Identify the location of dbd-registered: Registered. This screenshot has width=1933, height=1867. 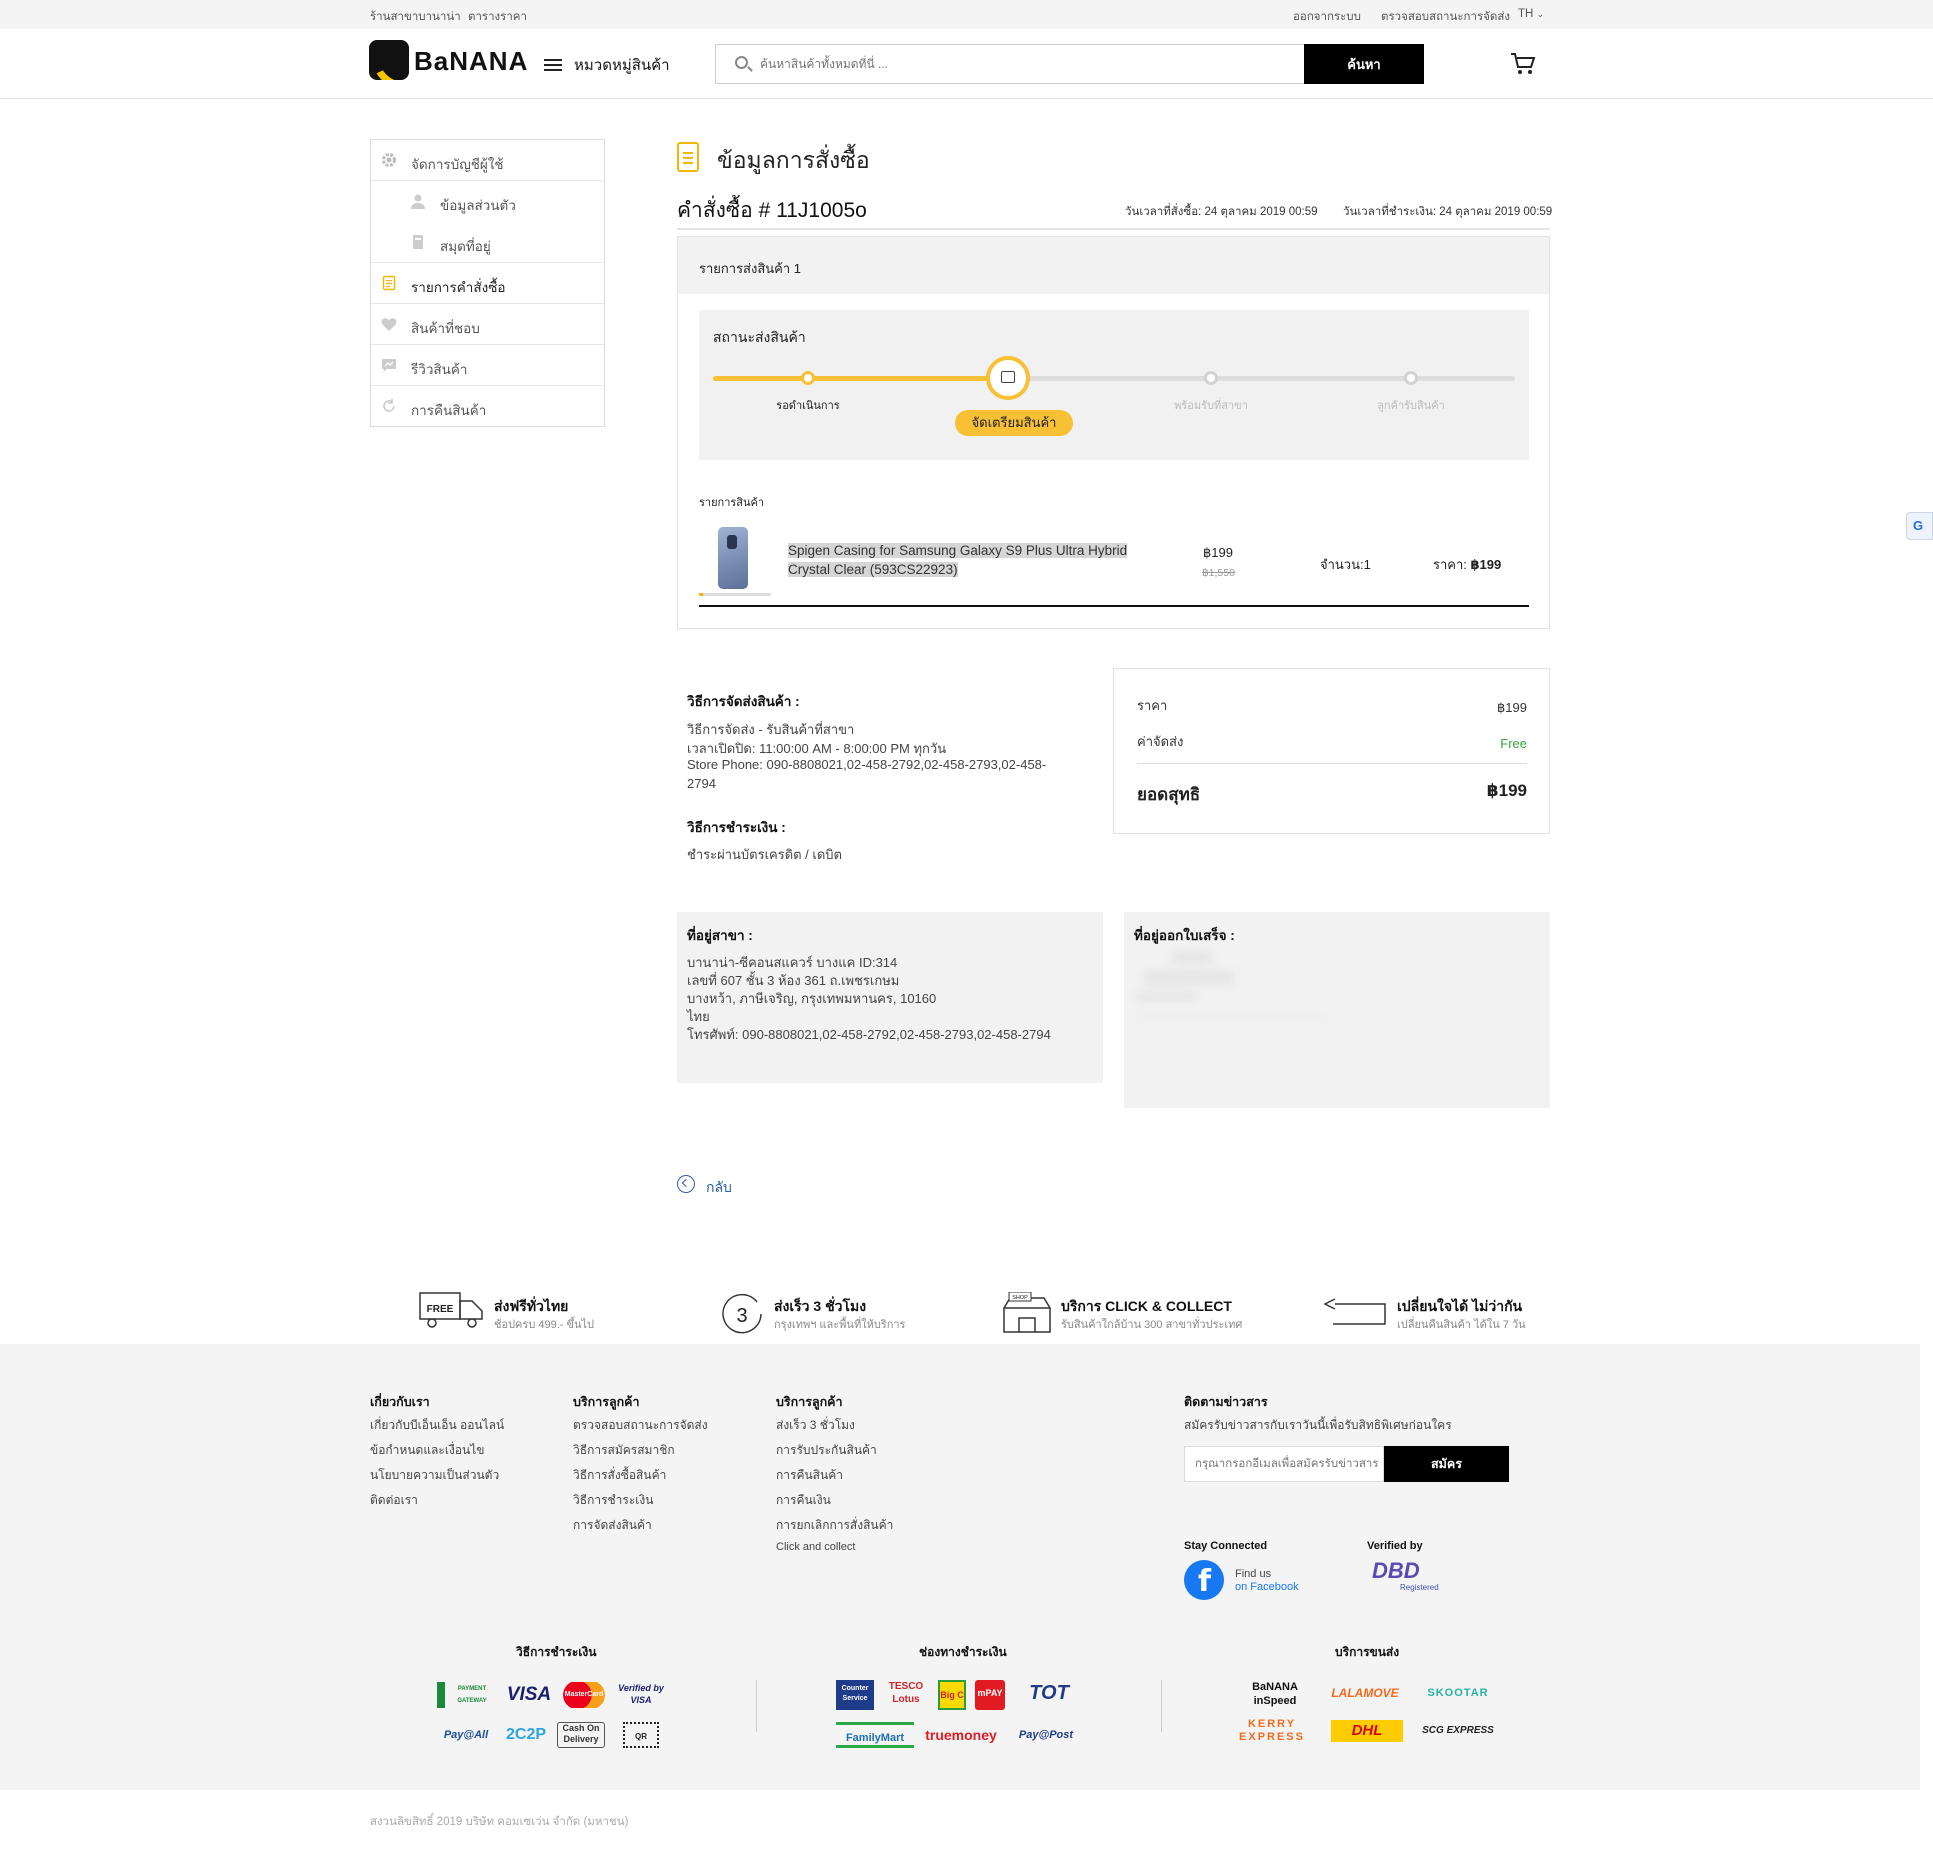
(1419, 1587).